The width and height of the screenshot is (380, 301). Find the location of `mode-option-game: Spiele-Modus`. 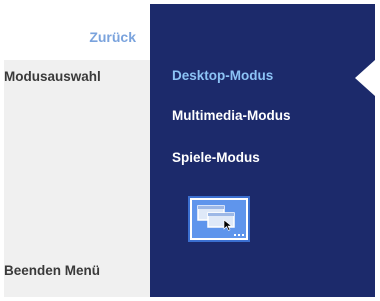

mode-option-game: Spiele-Modus is located at coordinates (216, 157).